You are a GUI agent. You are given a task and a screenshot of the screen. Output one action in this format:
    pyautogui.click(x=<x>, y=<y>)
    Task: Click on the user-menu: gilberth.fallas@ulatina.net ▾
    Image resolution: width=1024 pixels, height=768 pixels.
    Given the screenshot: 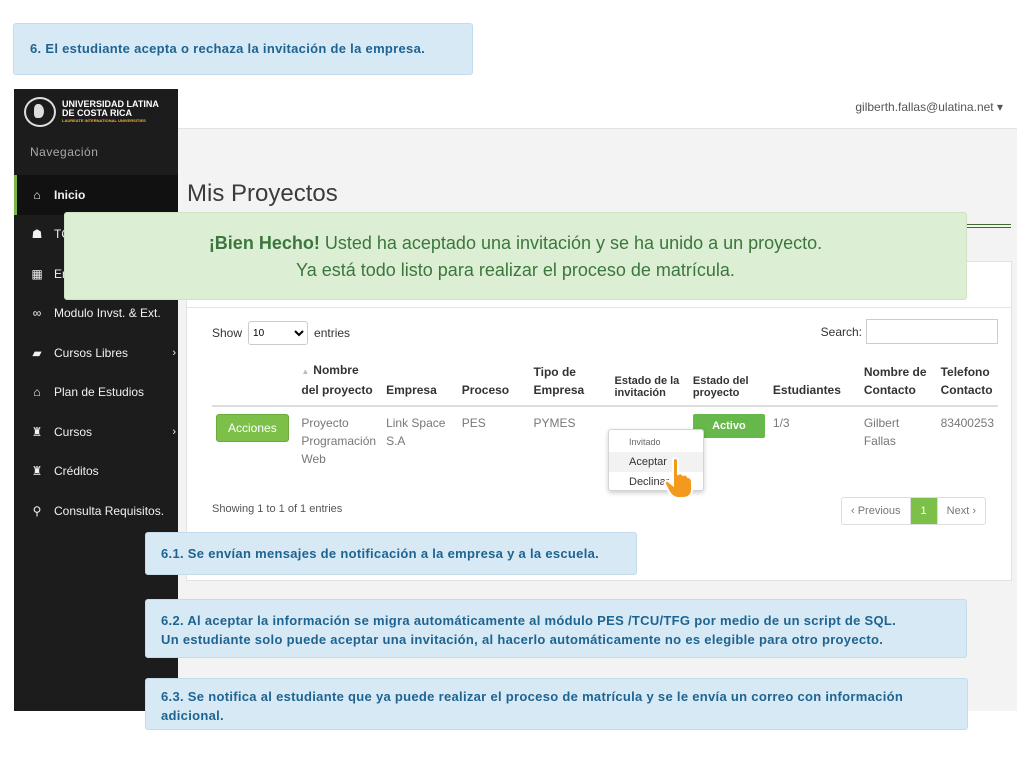 What is the action you would take?
    pyautogui.click(x=929, y=107)
    